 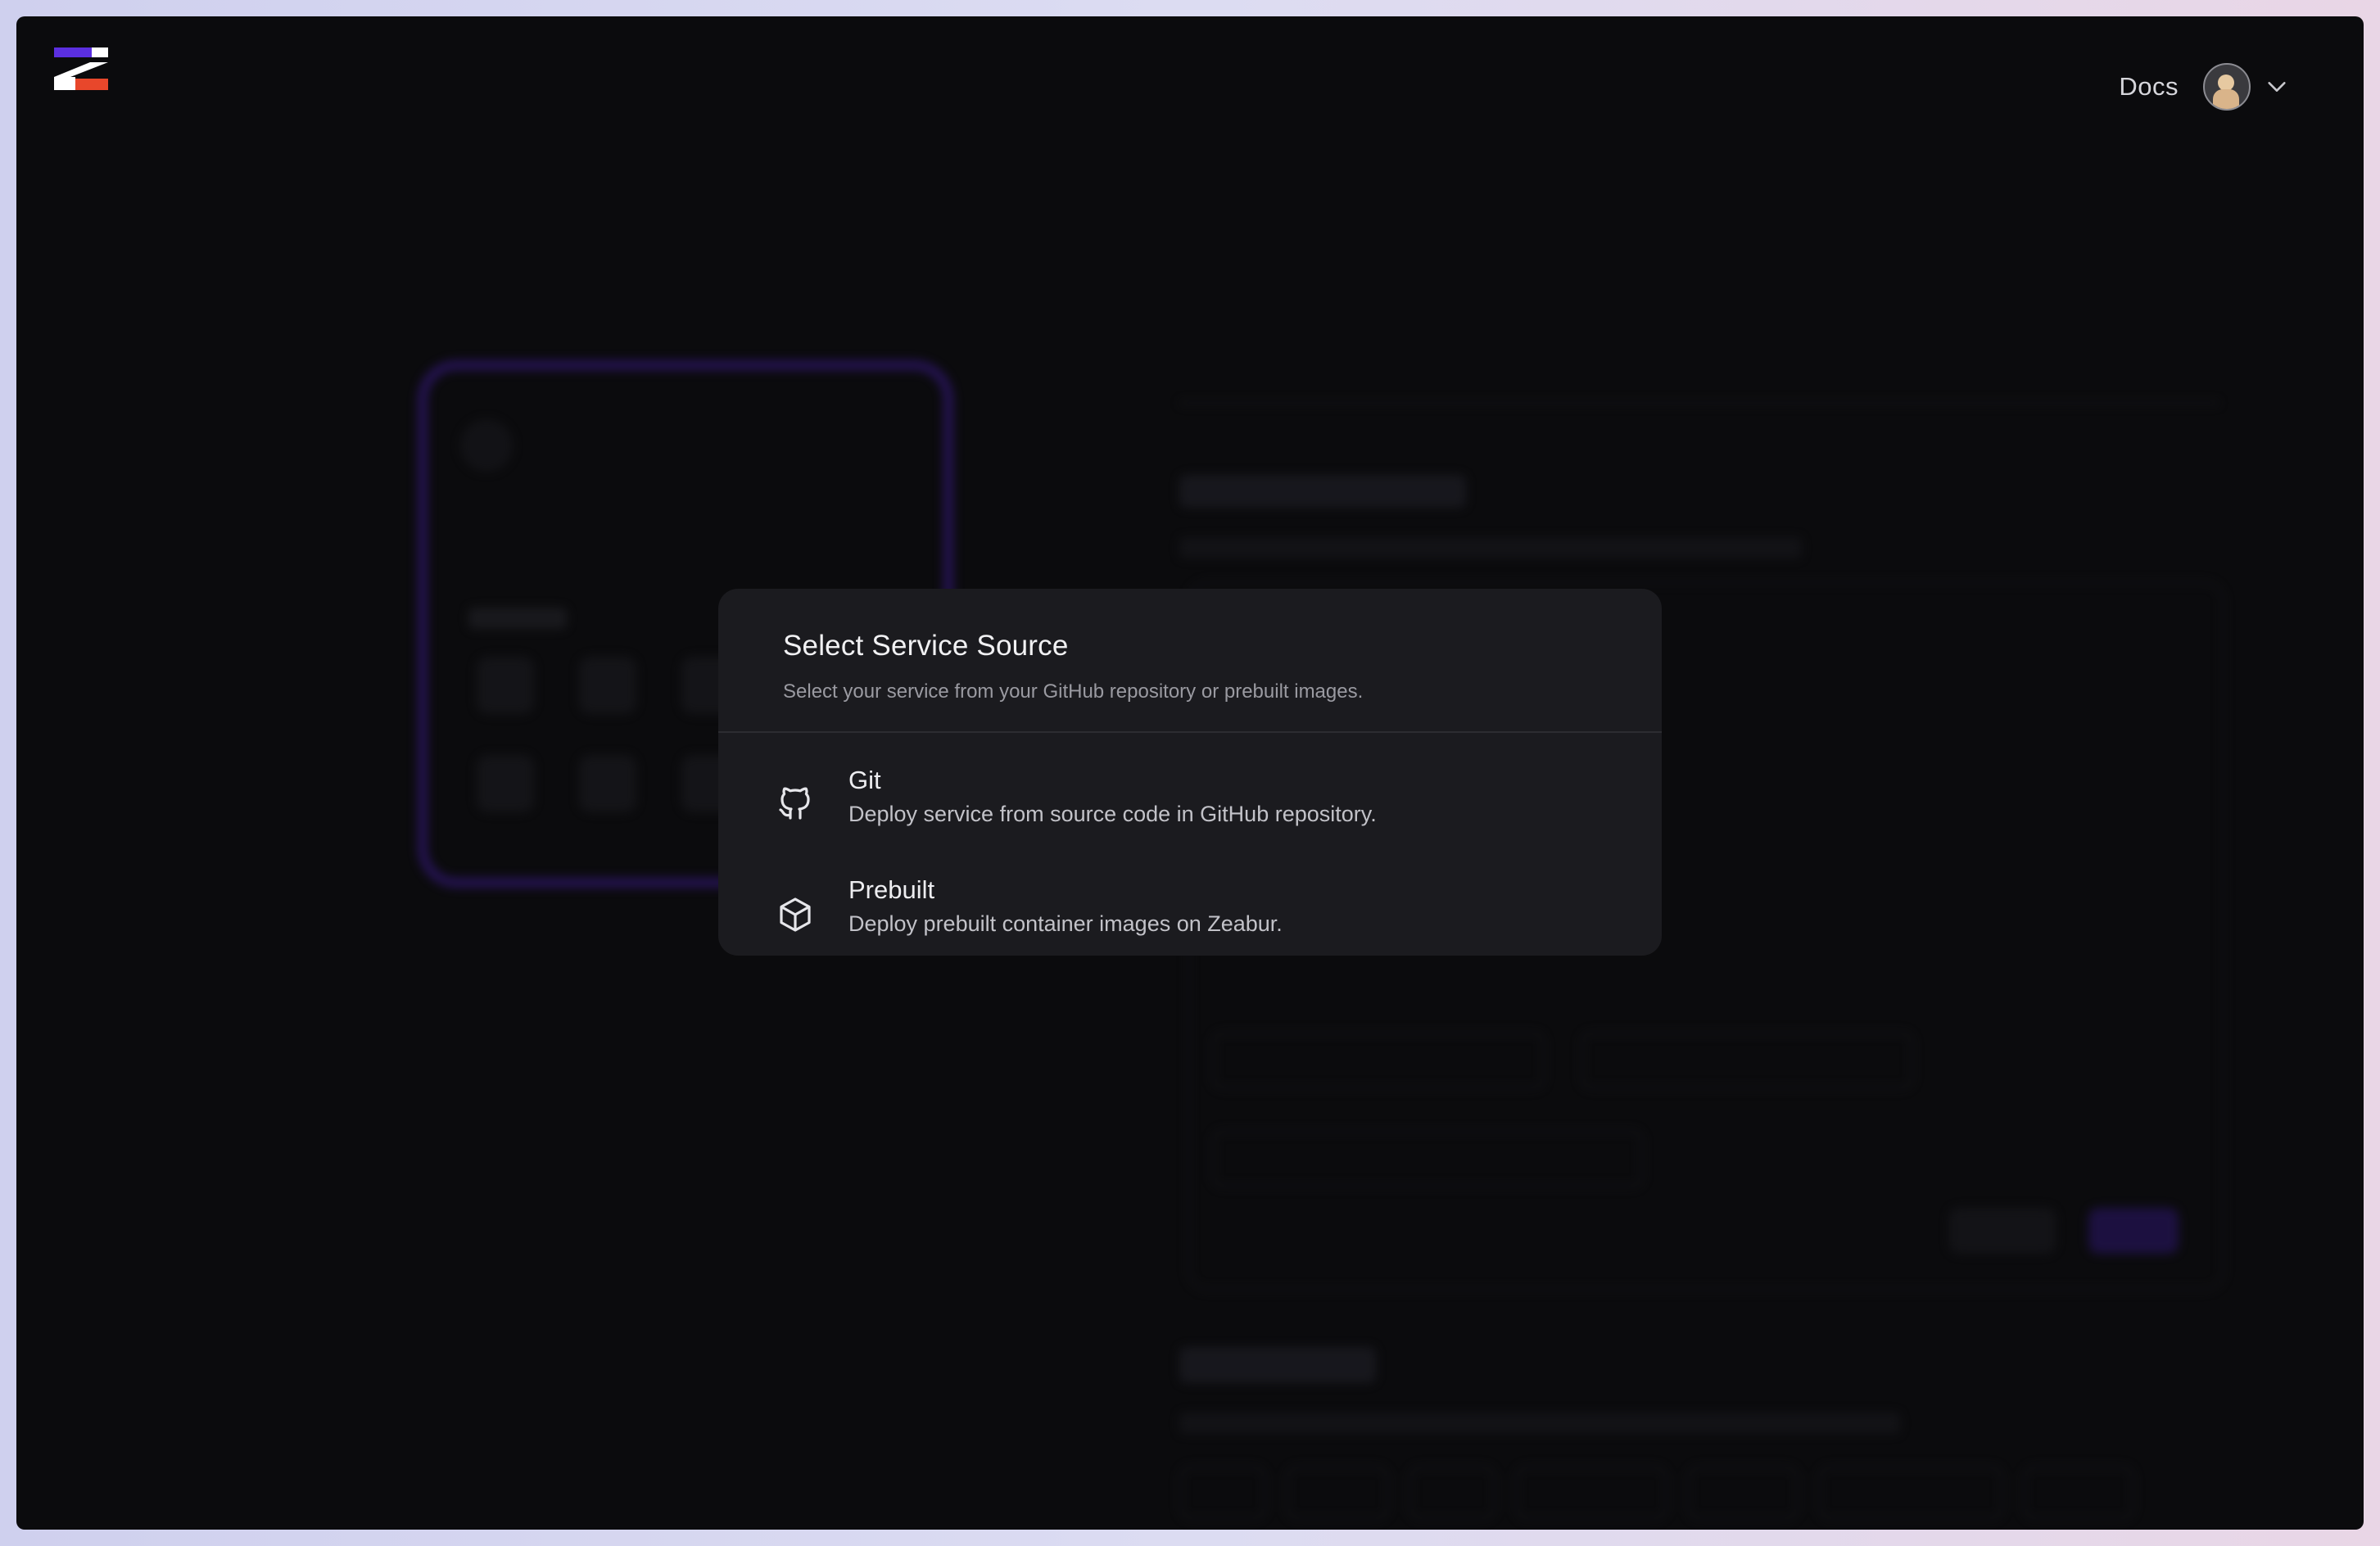 What do you see at coordinates (1190, 286) in the screenshot?
I see `background-subtitle-blurred` at bounding box center [1190, 286].